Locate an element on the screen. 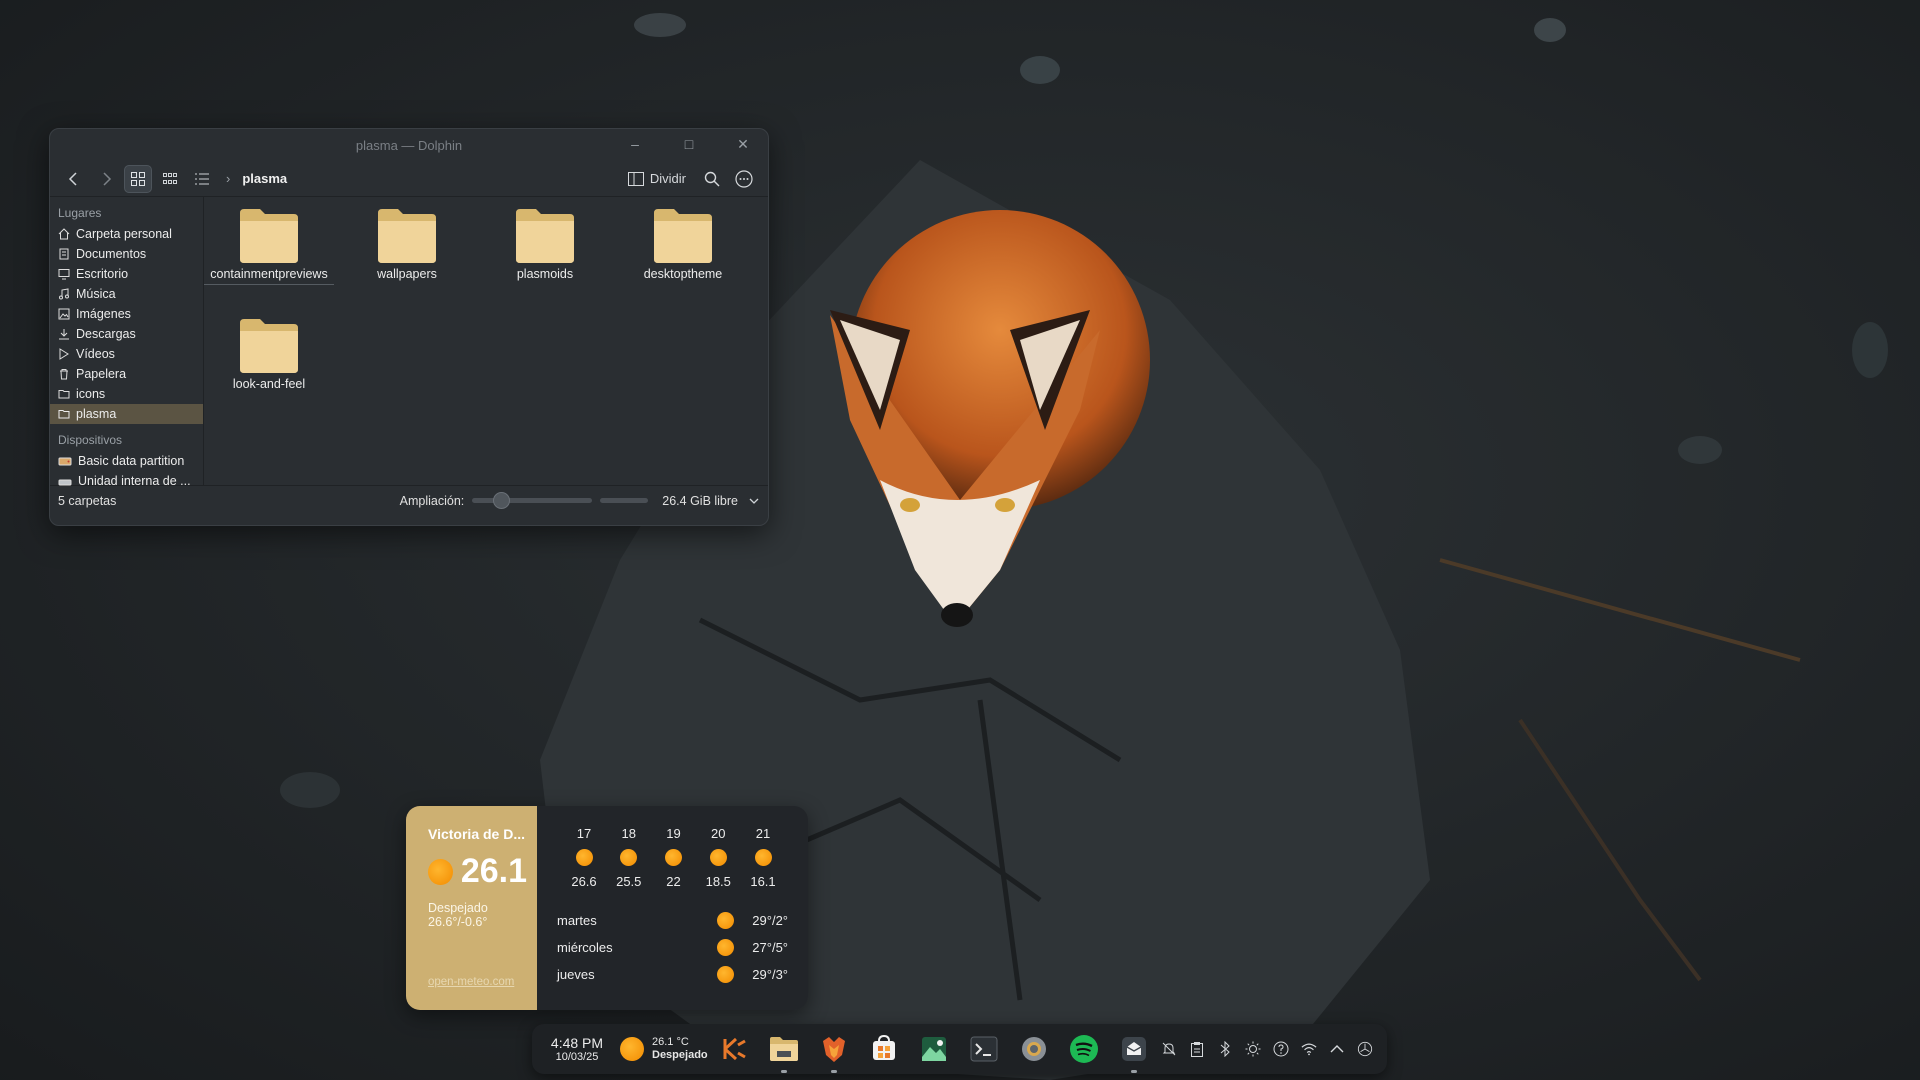  back-button is located at coordinates (74, 179).